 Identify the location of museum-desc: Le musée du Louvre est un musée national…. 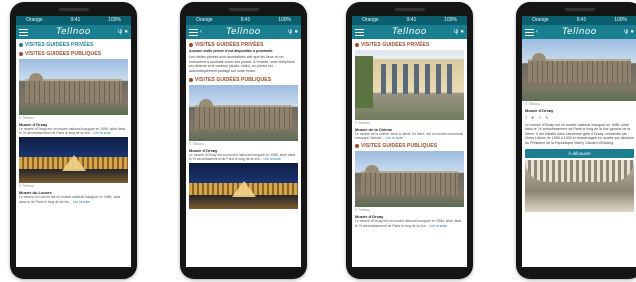
(70, 199).